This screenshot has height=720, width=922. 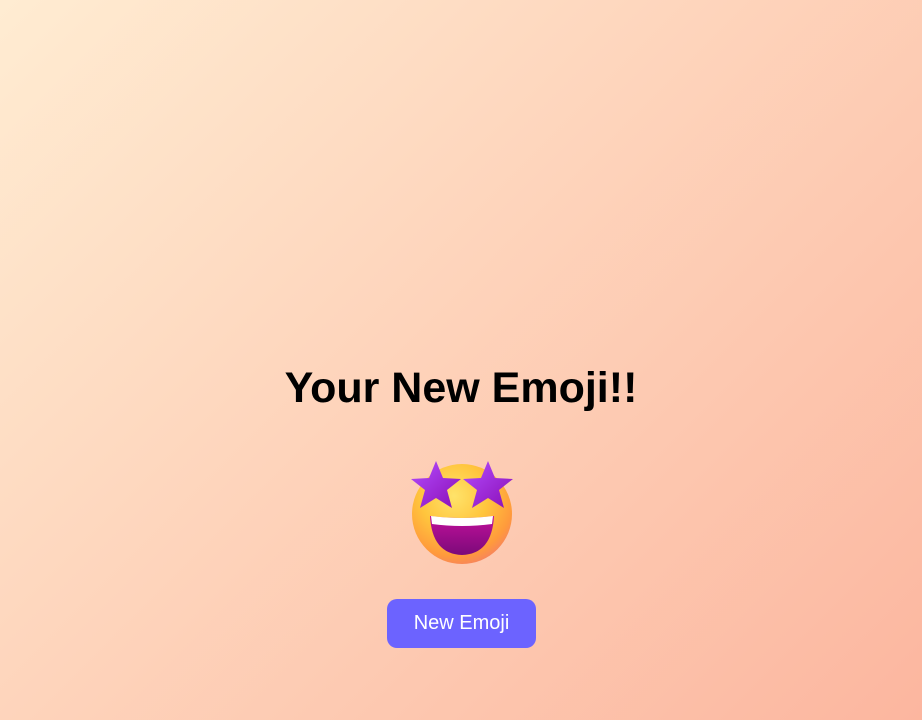 What do you see at coordinates (462, 512) in the screenshot?
I see `star-struck-emoji-icon` at bounding box center [462, 512].